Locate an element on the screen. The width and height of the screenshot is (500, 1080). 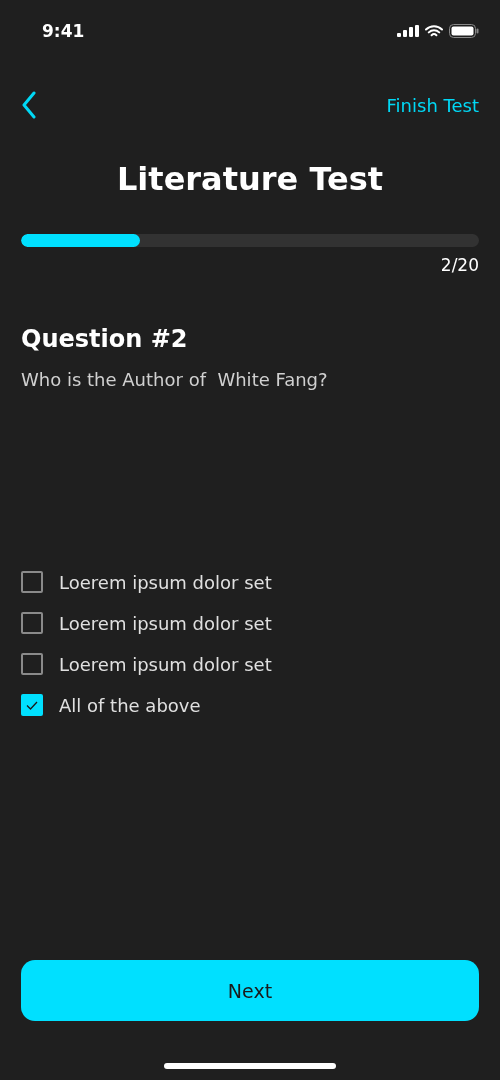
signal-icon is located at coordinates (408, 31).